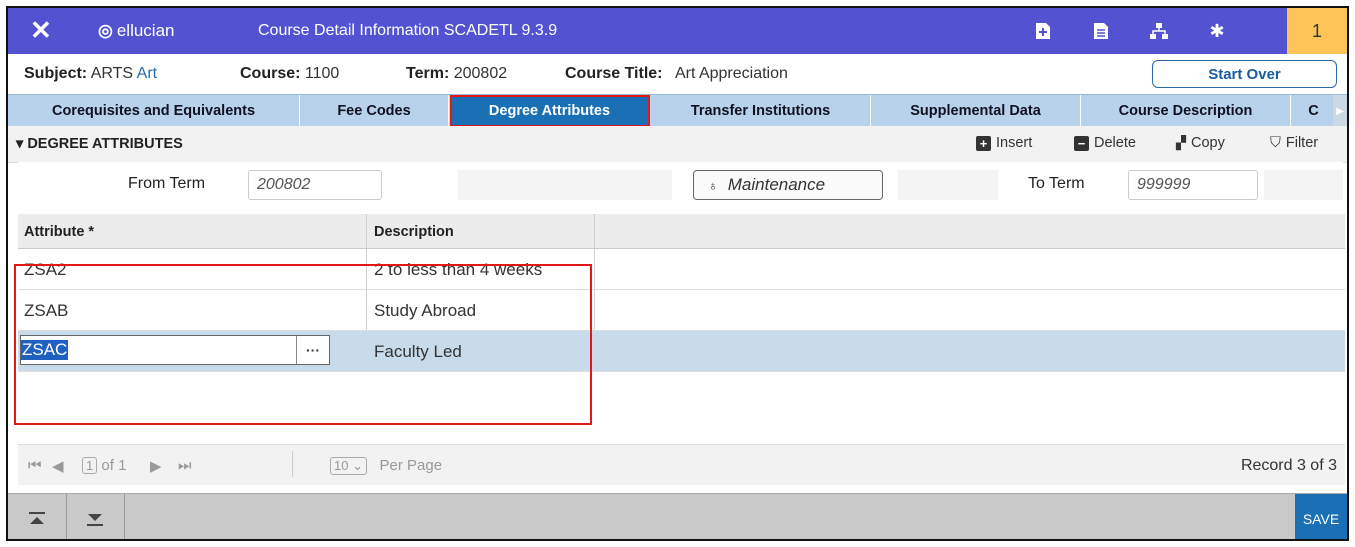  I want to click on grid-header: Attribute * Description, so click(681, 231).